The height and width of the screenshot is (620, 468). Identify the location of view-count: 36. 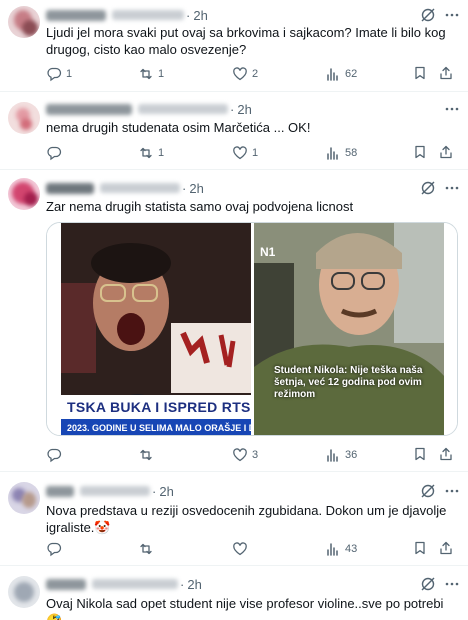
(351, 455).